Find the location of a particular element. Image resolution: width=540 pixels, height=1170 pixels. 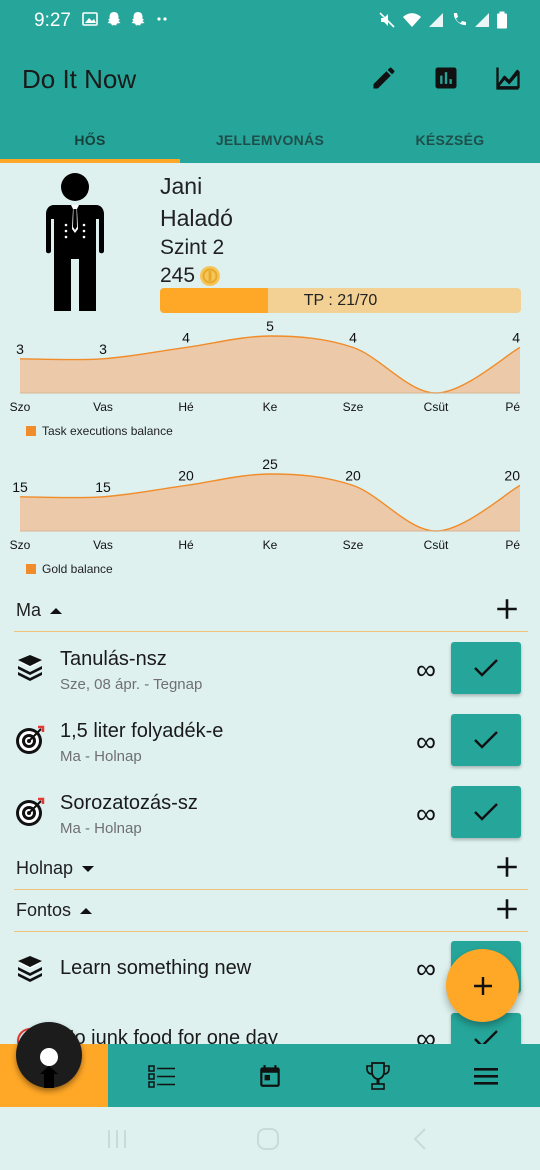

books-icon is located at coordinates (30, 668).